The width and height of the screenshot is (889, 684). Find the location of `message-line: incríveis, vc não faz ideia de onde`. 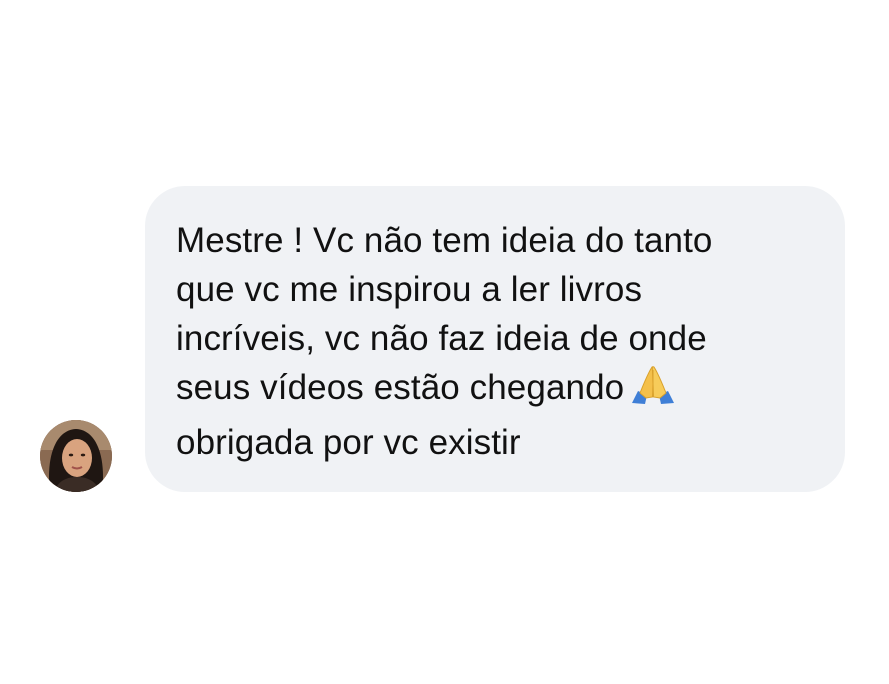

message-line: incríveis, vc não faz ideia de onde is located at coordinates (441, 338).